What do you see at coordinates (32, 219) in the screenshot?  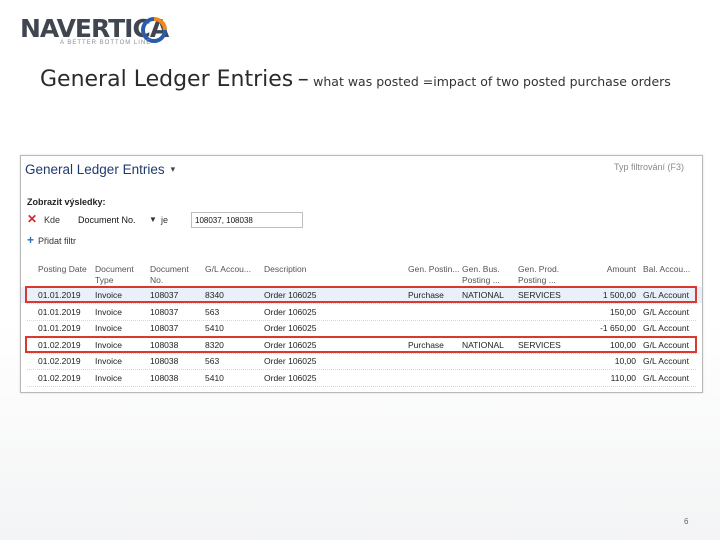 I see `remove-filter-icon: ✕` at bounding box center [32, 219].